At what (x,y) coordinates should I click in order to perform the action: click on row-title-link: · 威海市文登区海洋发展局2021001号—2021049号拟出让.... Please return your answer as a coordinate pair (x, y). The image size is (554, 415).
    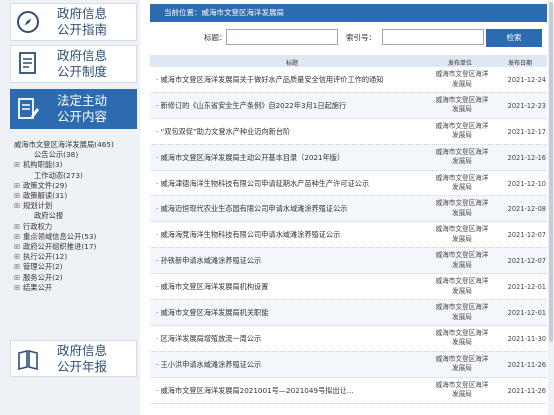
    Looking at the image, I should click on (291, 391).